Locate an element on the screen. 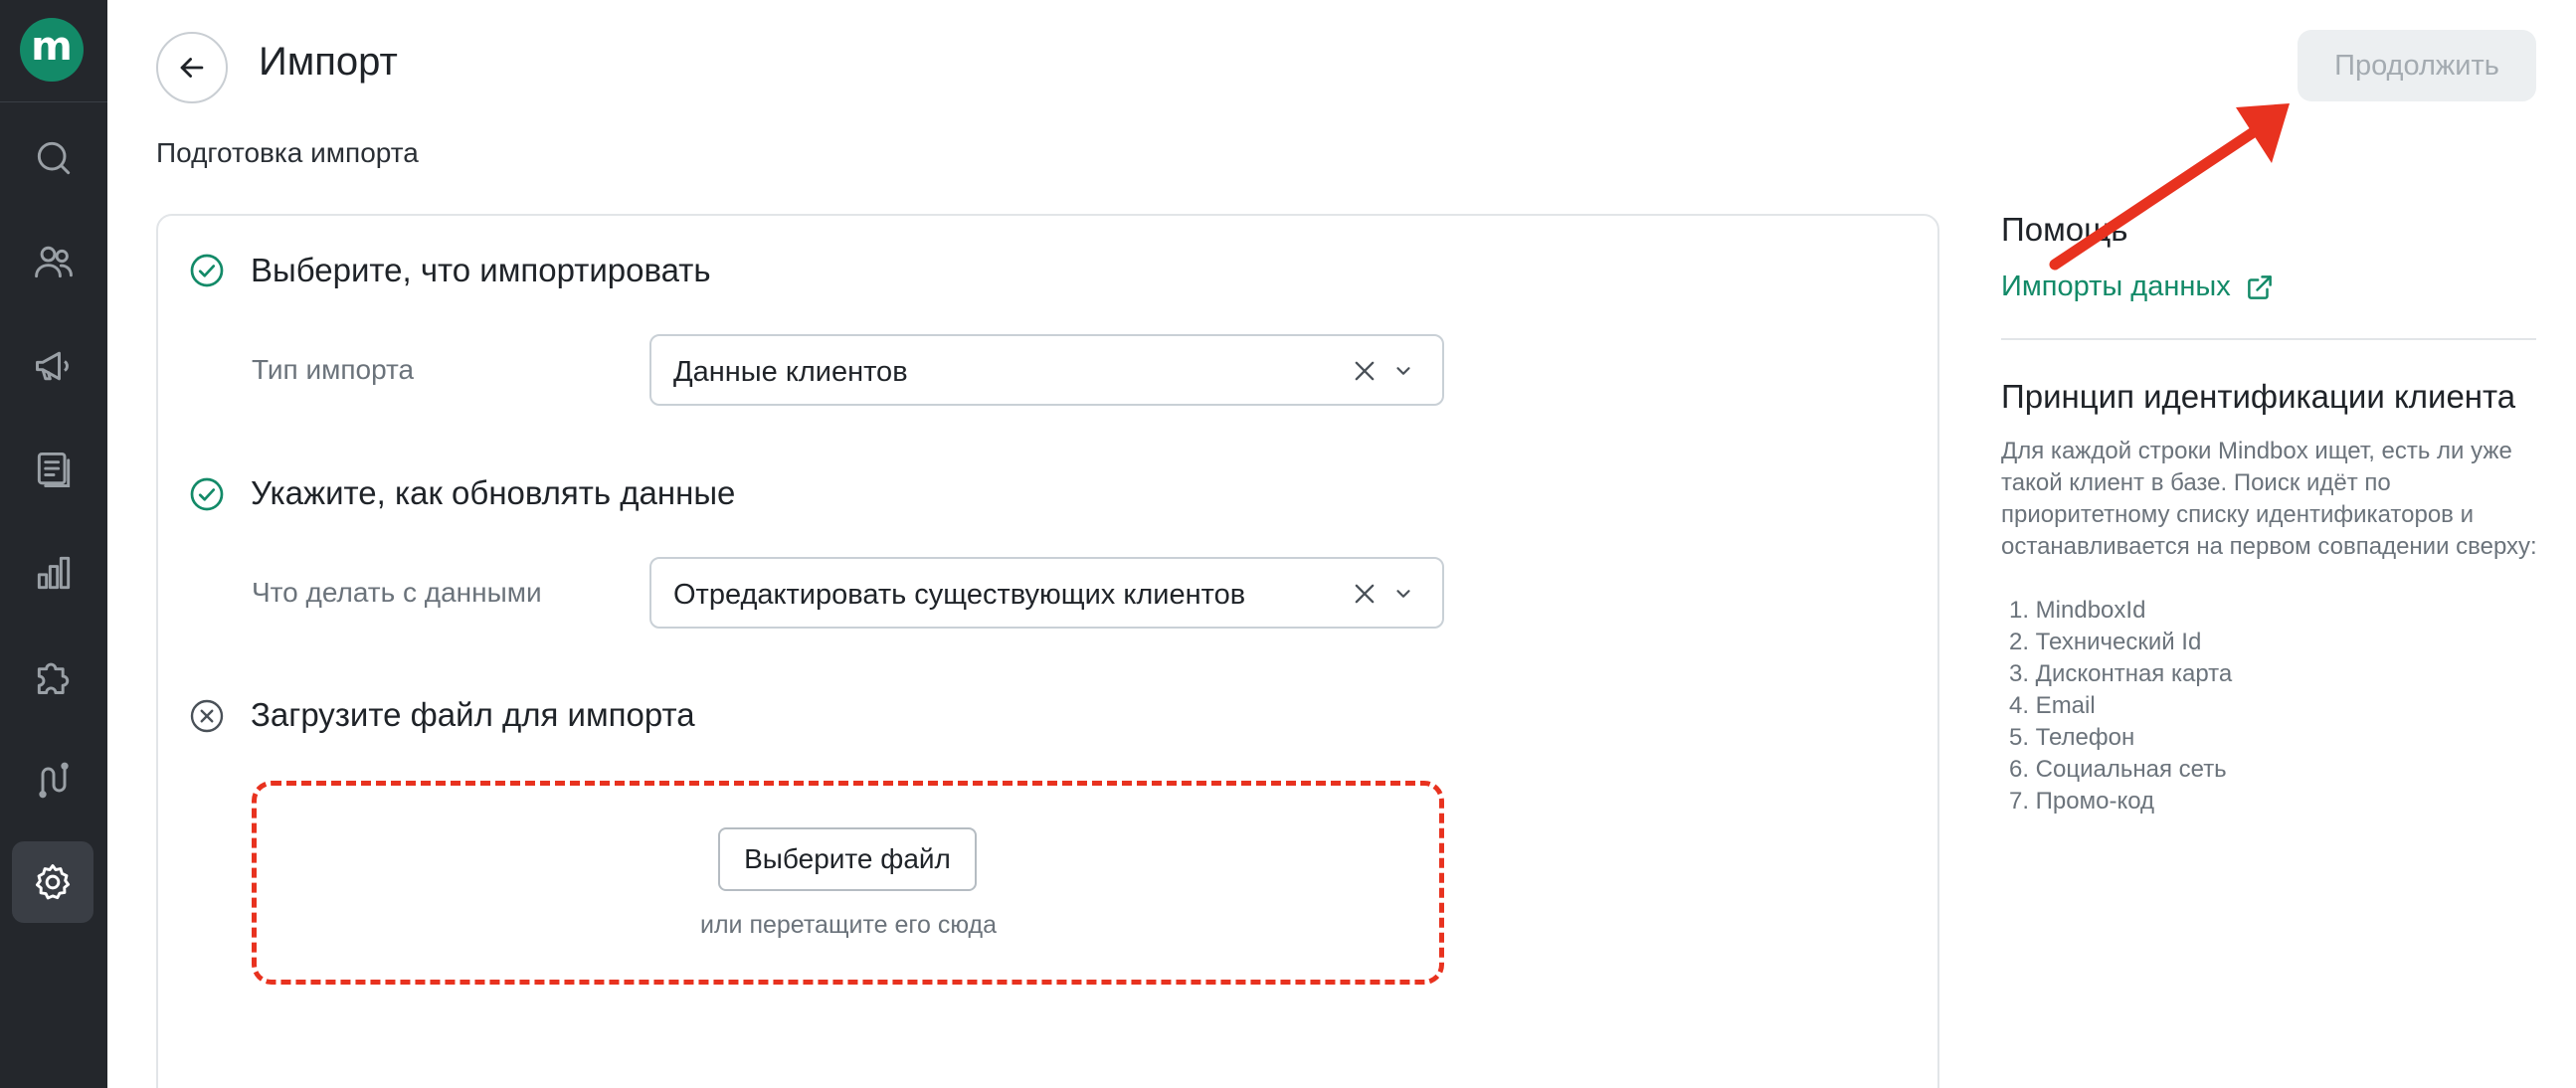  journey-icon is located at coordinates (54, 781).